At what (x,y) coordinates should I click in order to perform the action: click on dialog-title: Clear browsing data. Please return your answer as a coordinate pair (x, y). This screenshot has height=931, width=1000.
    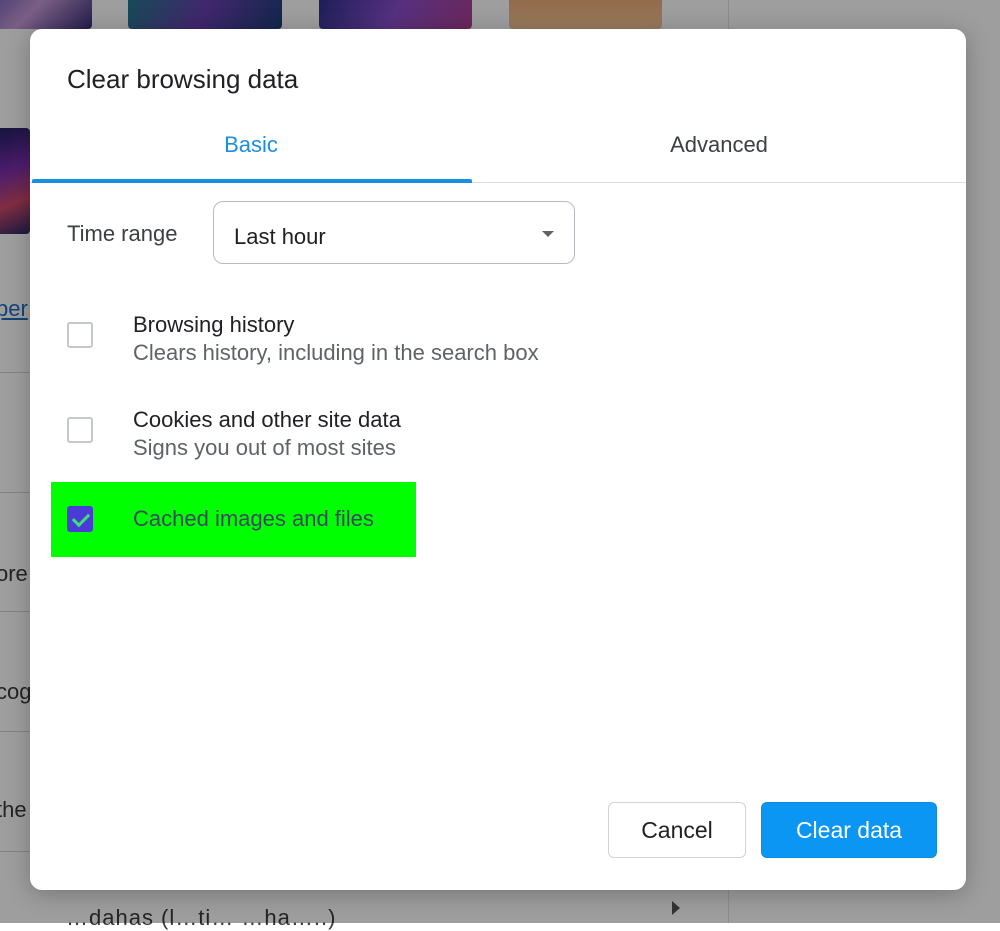
    Looking at the image, I should click on (183, 79).